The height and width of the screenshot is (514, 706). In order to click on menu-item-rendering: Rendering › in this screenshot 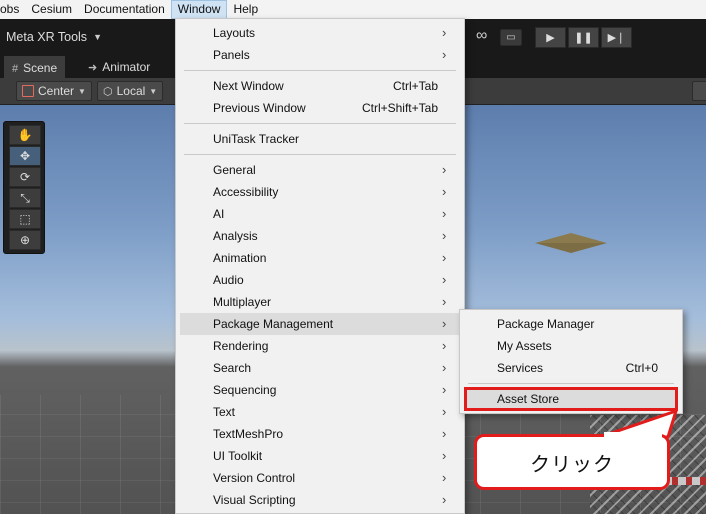, I will do `click(320, 346)`.